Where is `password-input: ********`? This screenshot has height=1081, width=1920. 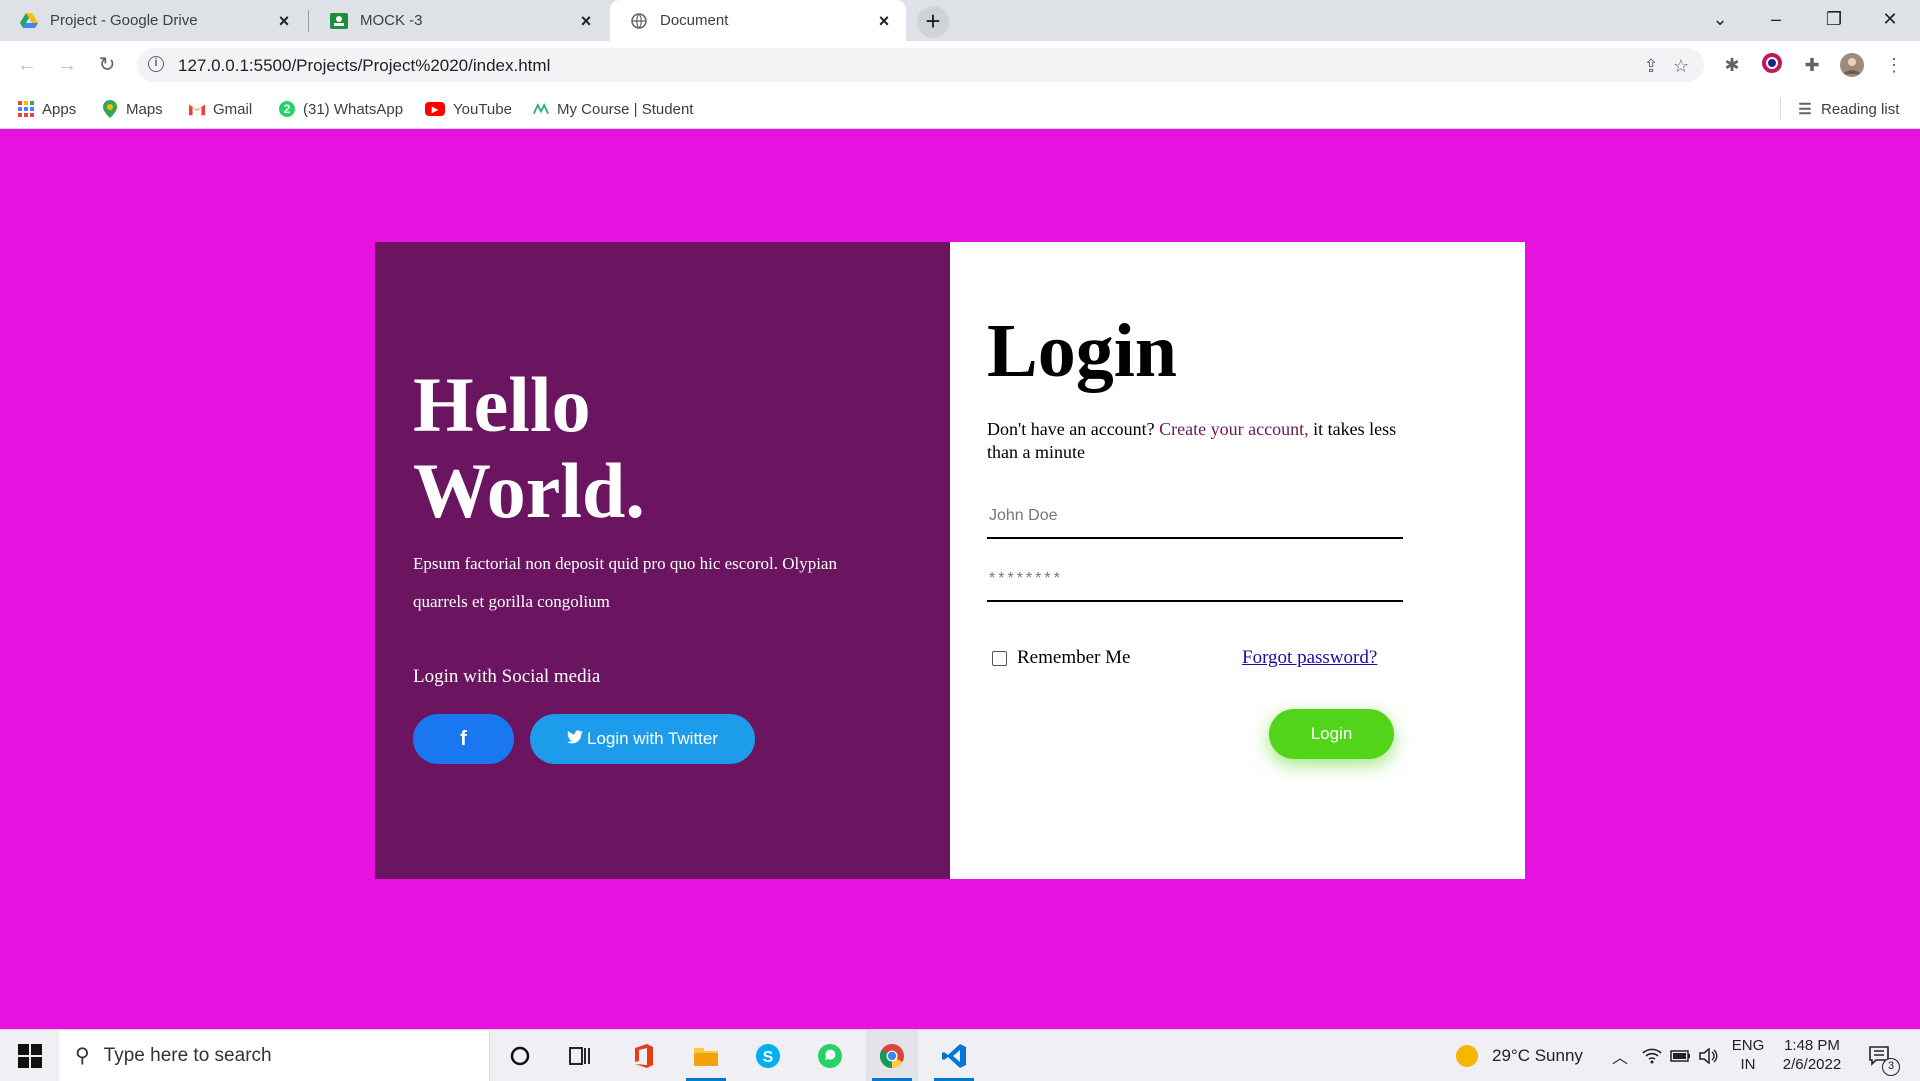
password-input: ******** is located at coordinates (1195, 580).